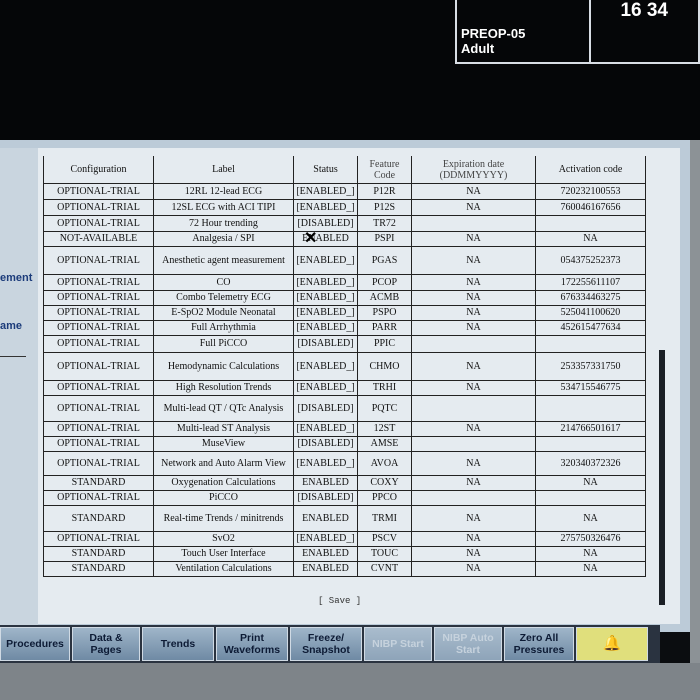 This screenshot has height=700, width=700. Describe the element at coordinates (325, 498) in the screenshot. I see `cell-status: [DISABLED]` at that location.